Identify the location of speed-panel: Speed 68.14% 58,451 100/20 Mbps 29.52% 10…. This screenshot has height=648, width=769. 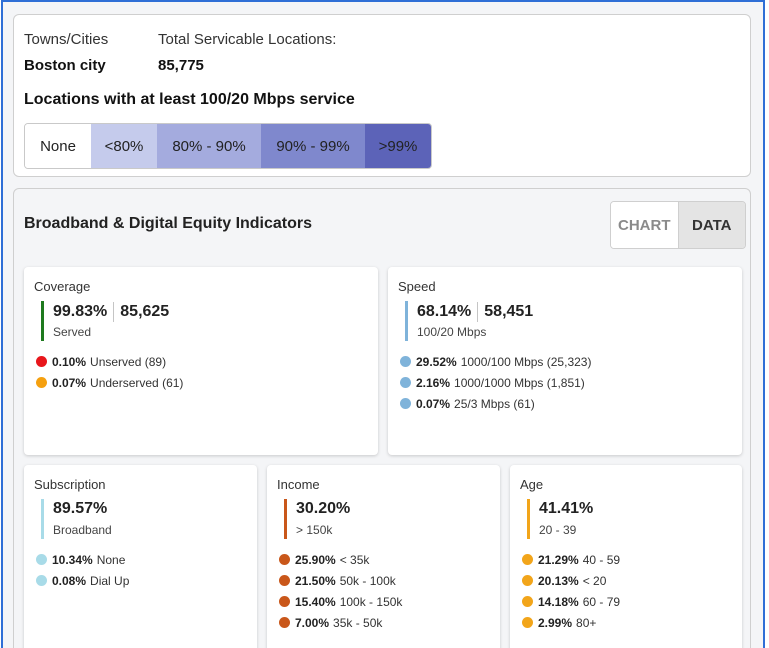
(565, 361).